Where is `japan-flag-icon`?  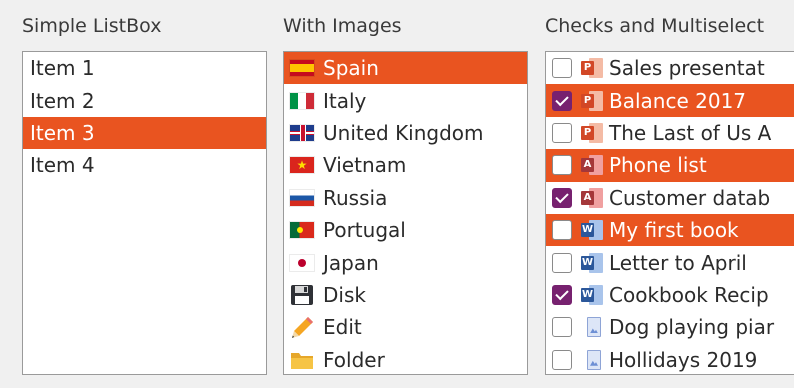 japan-flag-icon is located at coordinates (302, 262).